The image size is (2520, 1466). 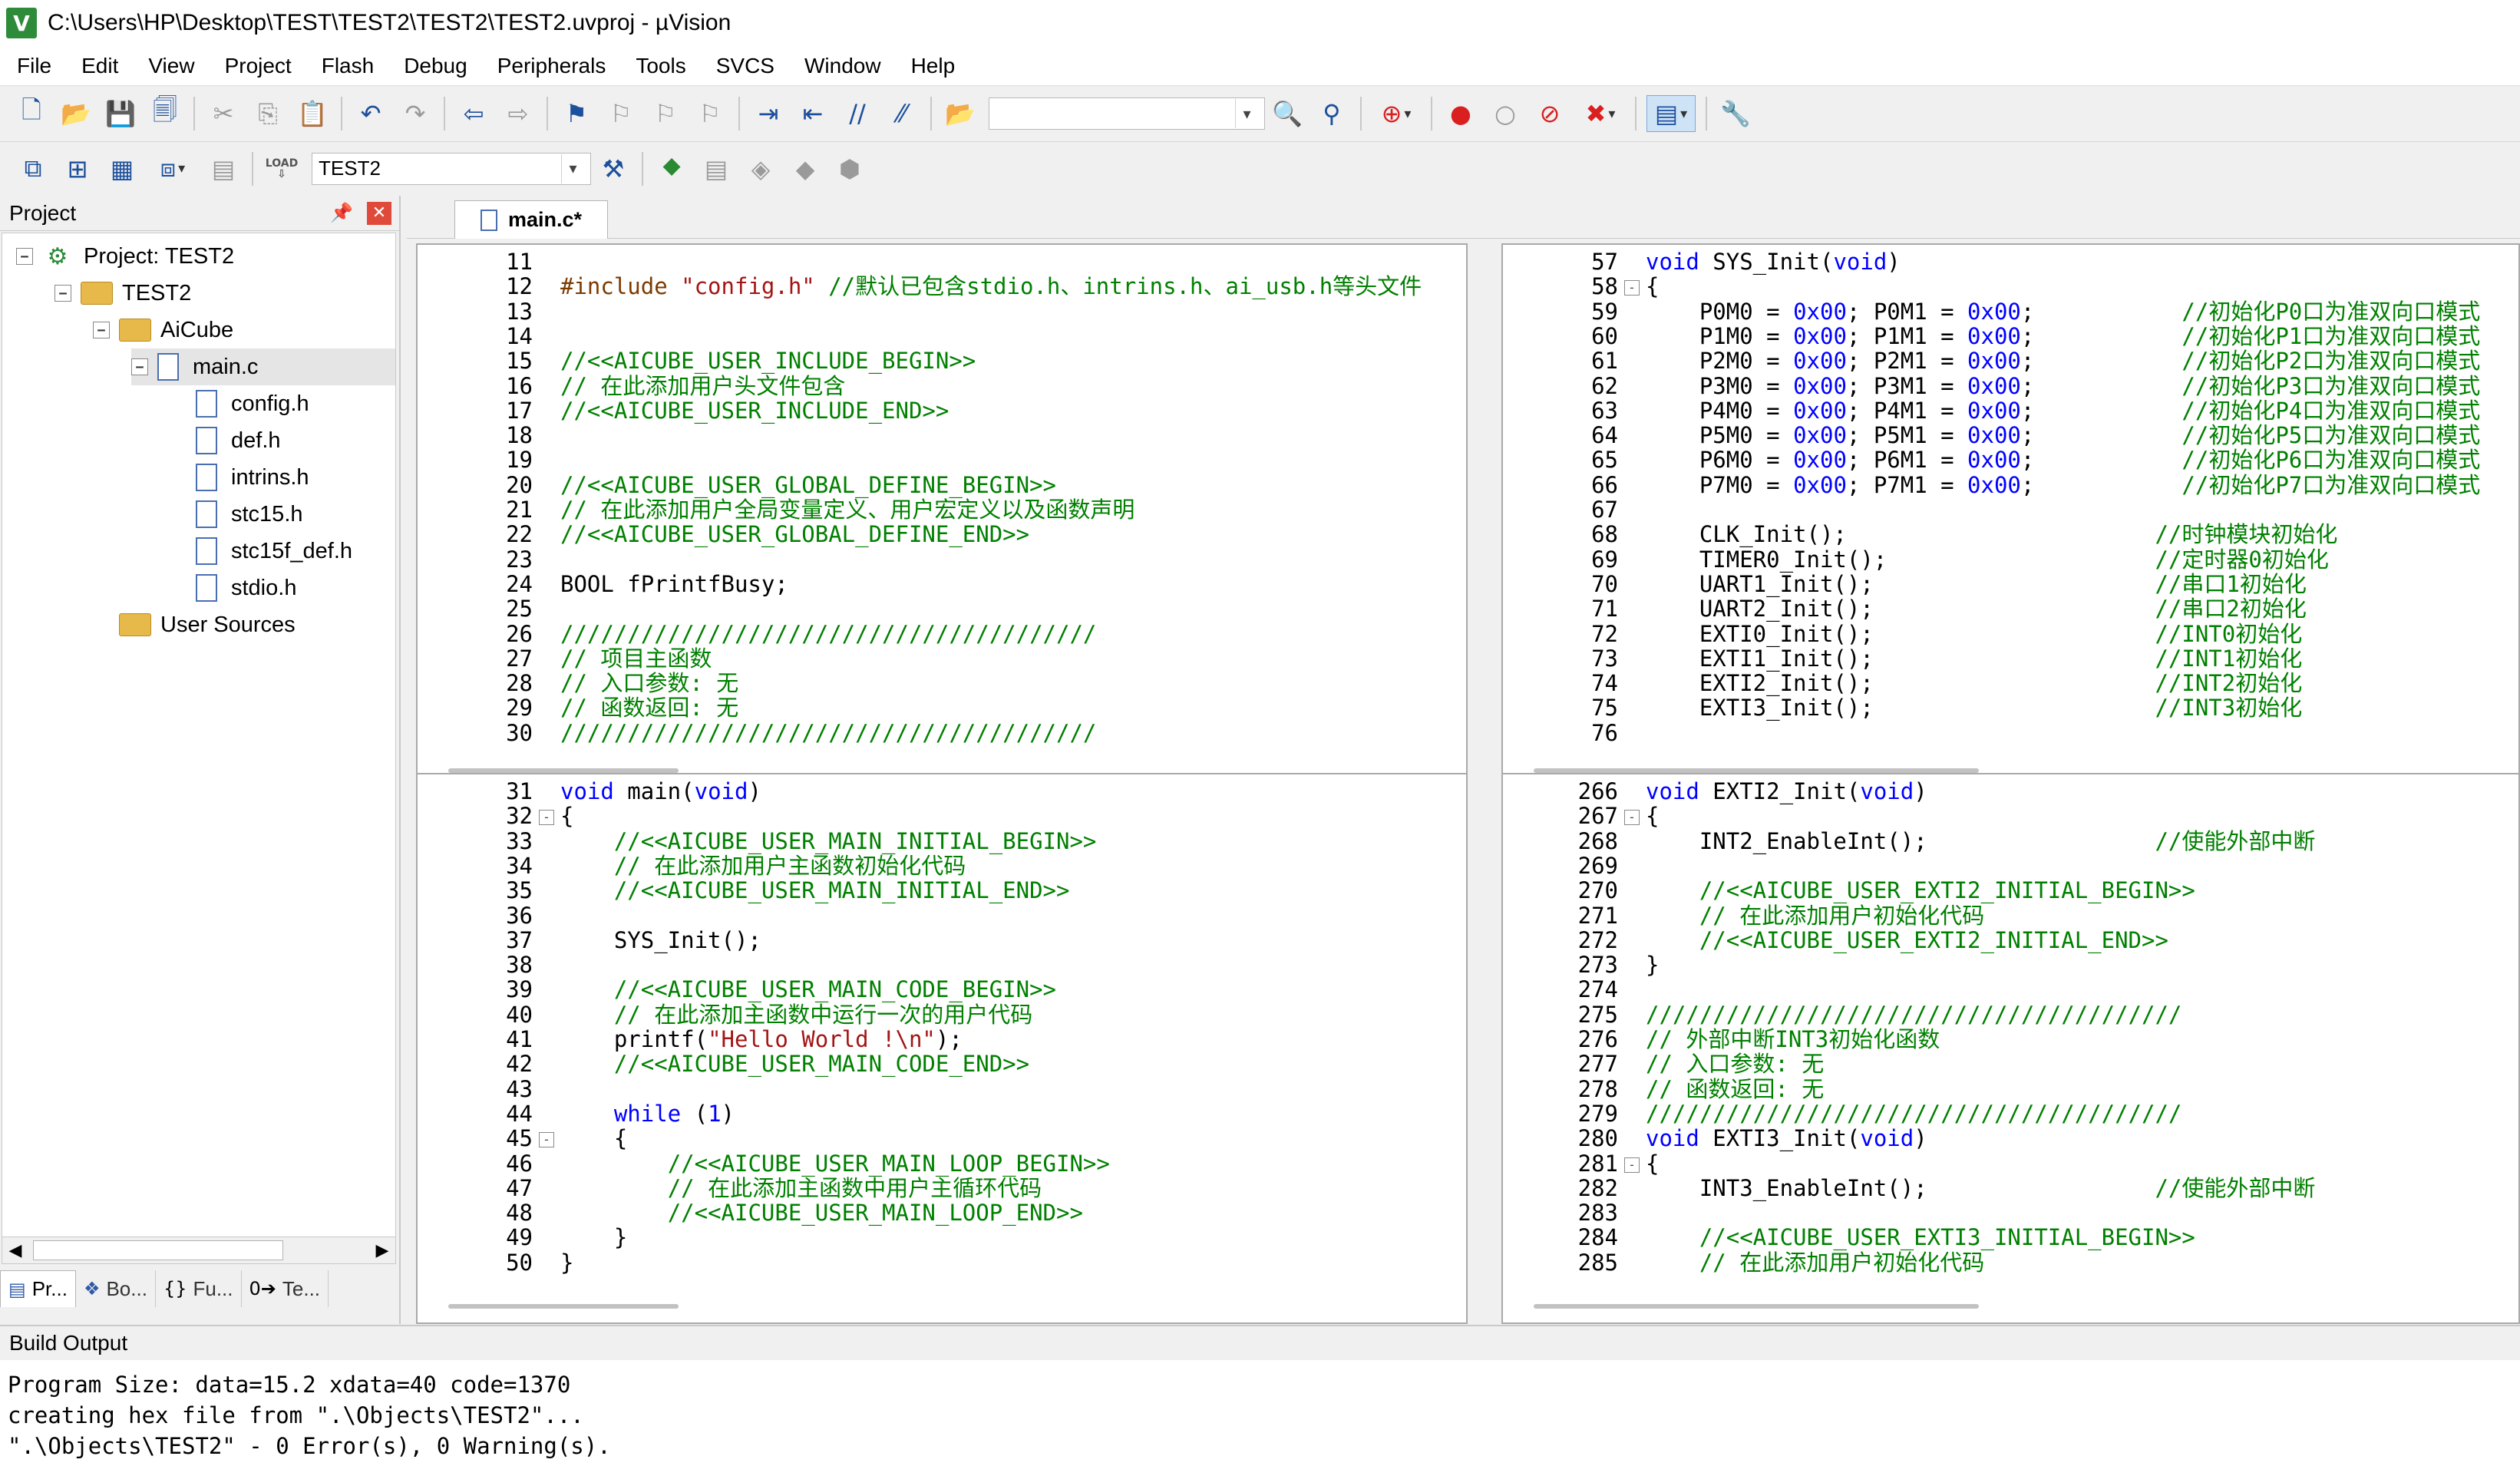 I want to click on code-line: 23, so click(x=942, y=559).